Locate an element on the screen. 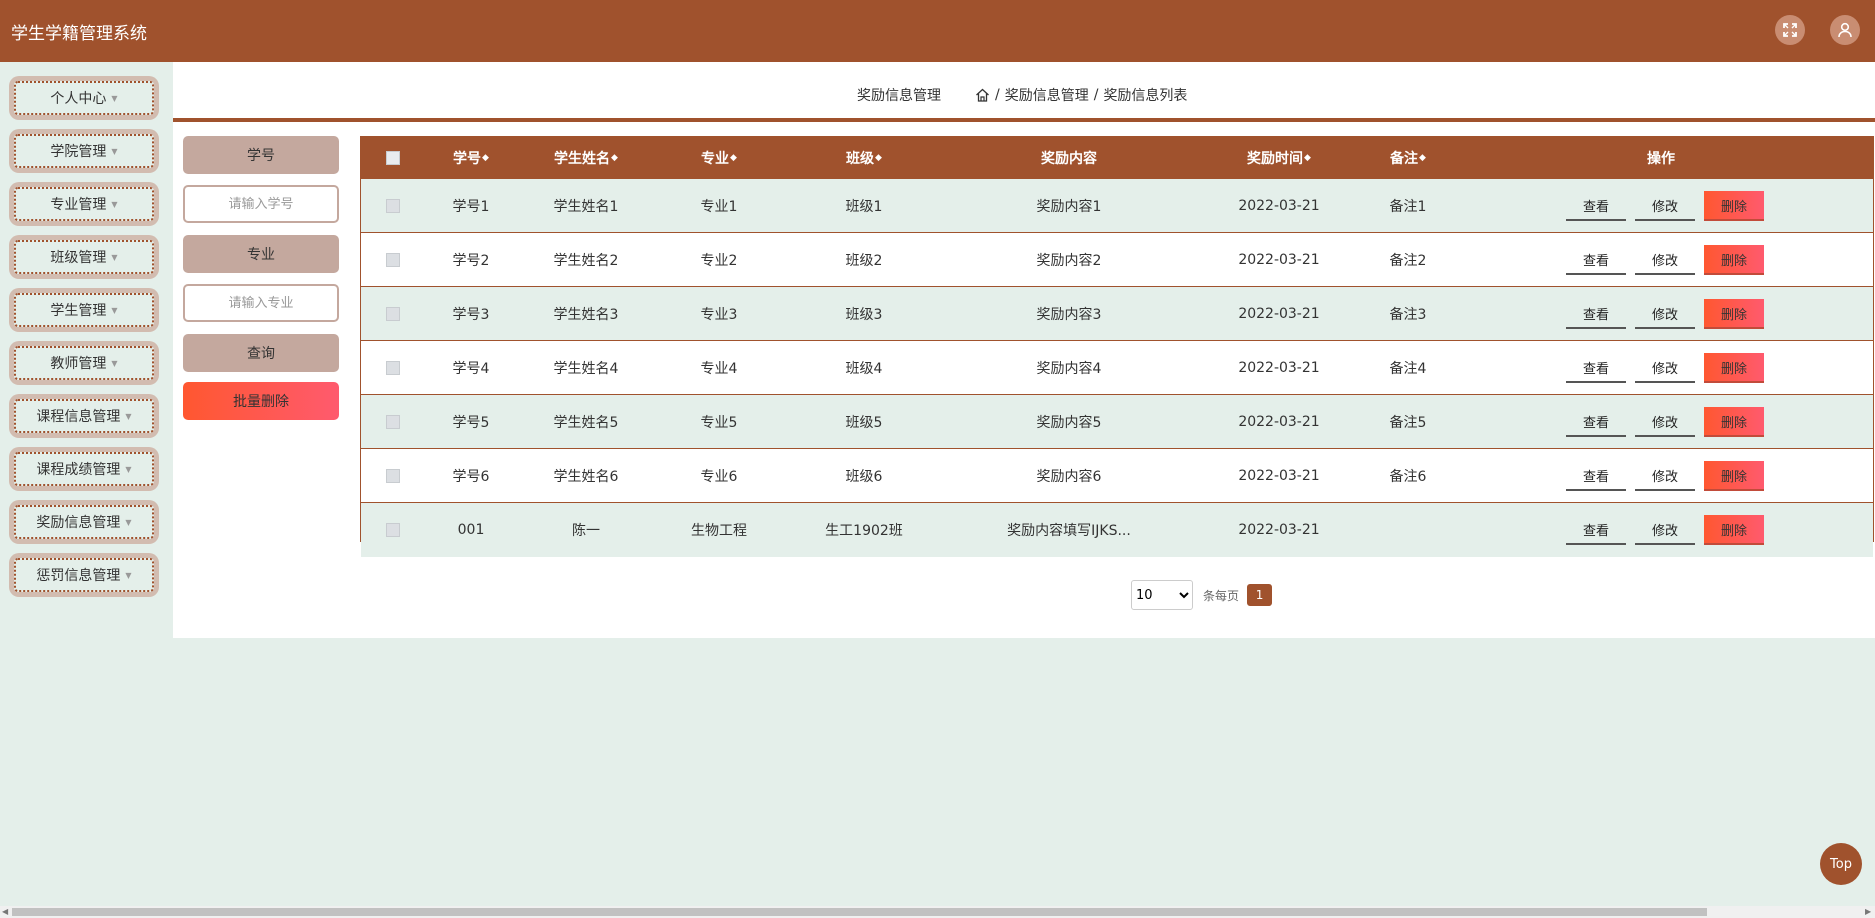 The height and width of the screenshot is (918, 1875). scroll-right-icon: ▶ is located at coordinates (1868, 912).